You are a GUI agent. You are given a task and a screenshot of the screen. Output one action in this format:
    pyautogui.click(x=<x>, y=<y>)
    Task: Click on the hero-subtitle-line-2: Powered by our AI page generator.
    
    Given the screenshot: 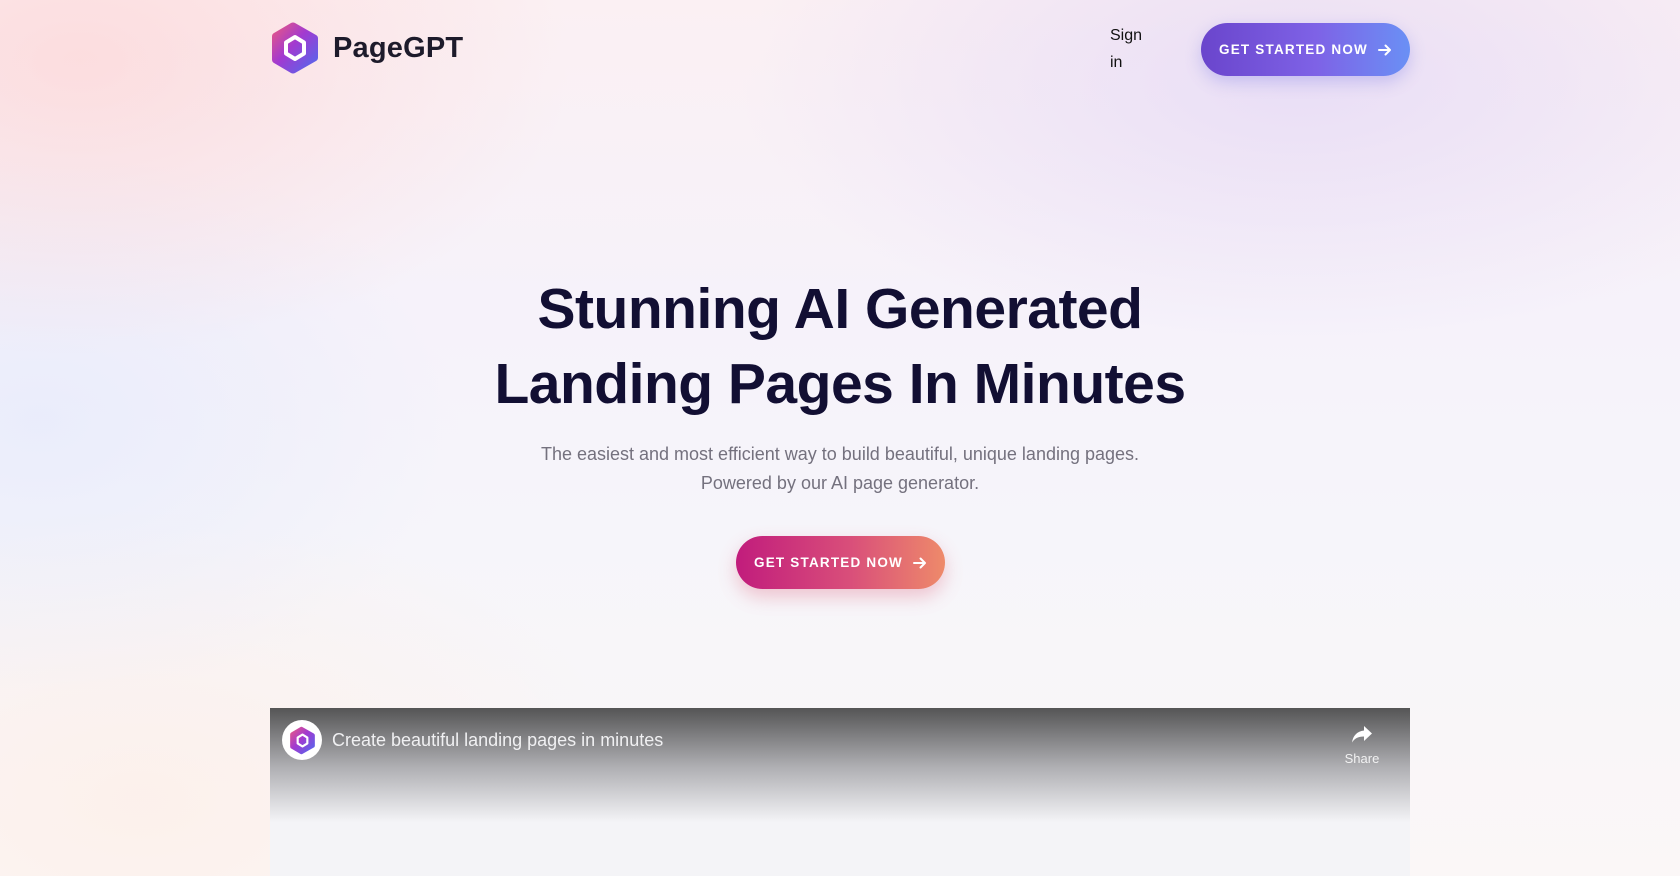 What is the action you would take?
    pyautogui.click(x=840, y=483)
    